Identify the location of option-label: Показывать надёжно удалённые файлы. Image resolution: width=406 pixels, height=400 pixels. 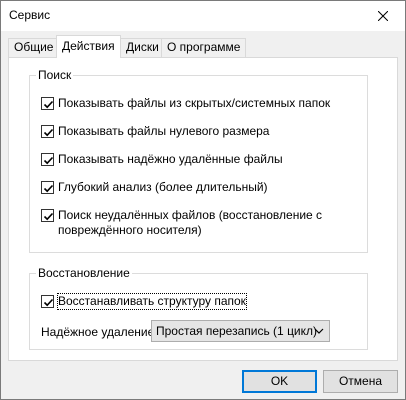
(170, 159).